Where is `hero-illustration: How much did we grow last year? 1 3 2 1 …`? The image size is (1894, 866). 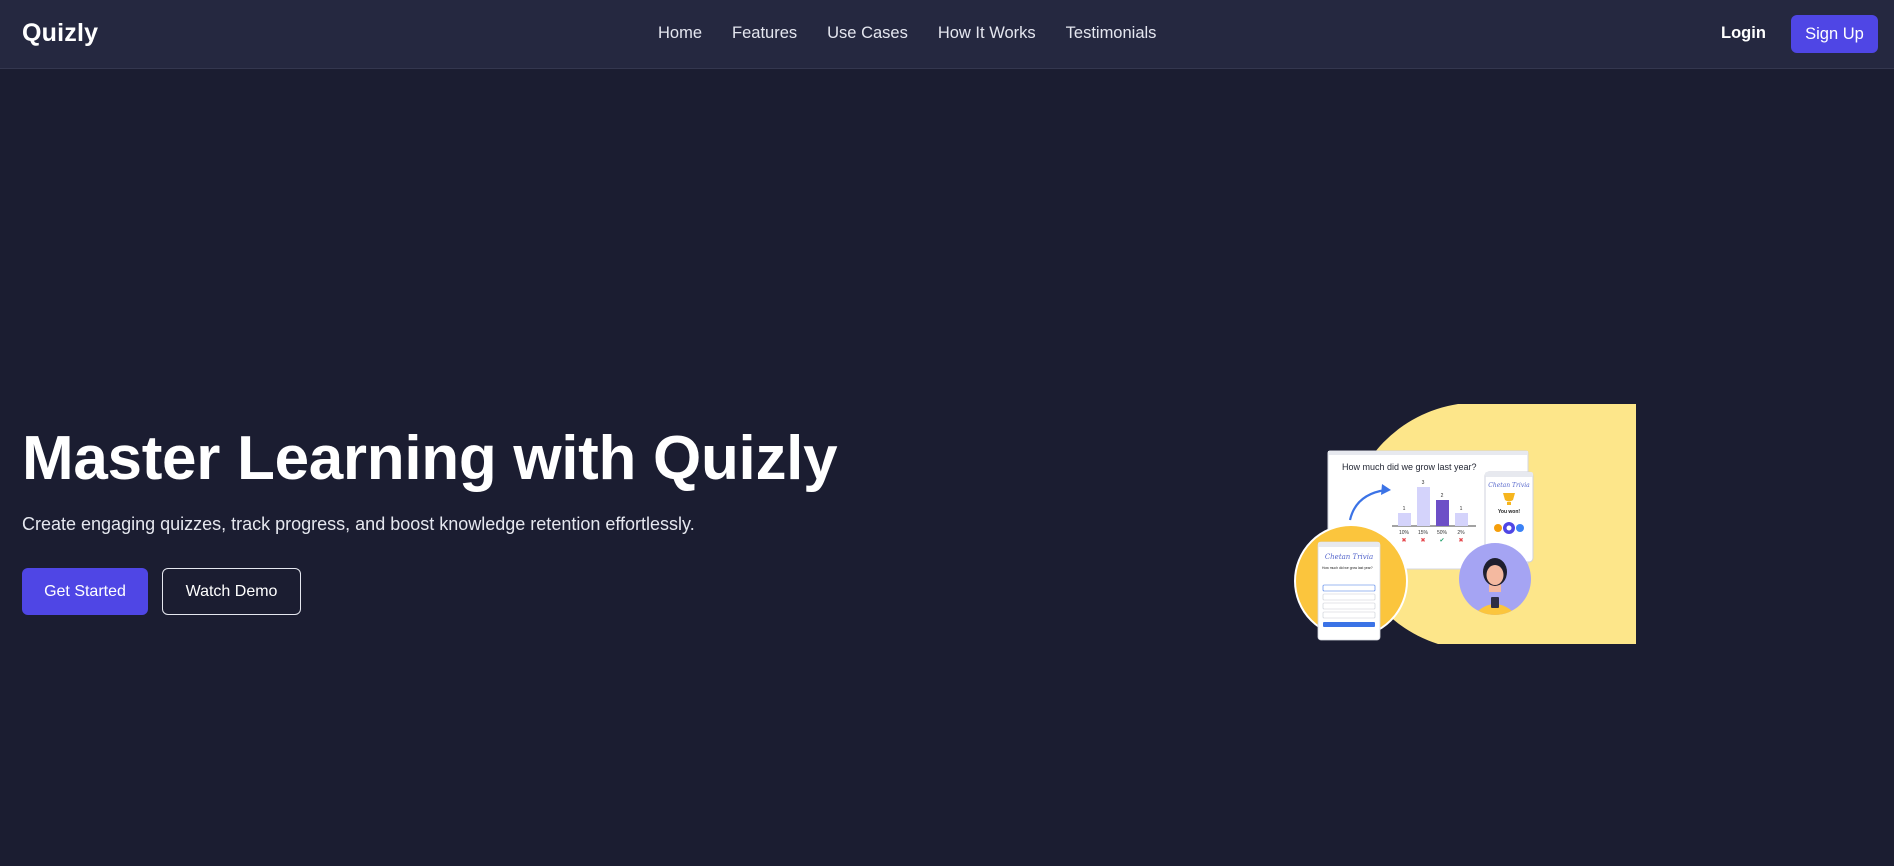
hero-illustration: How much did we grow last year? 1 3 2 1 … is located at coordinates (1463, 524).